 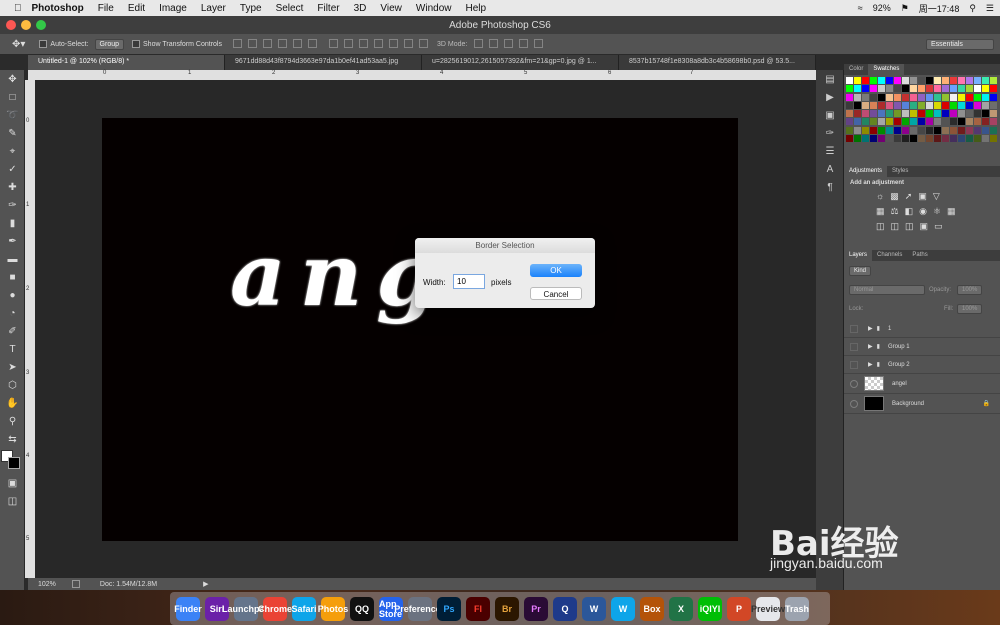 What do you see at coordinates (251, 8) in the screenshot?
I see `menu-type: Type` at bounding box center [251, 8].